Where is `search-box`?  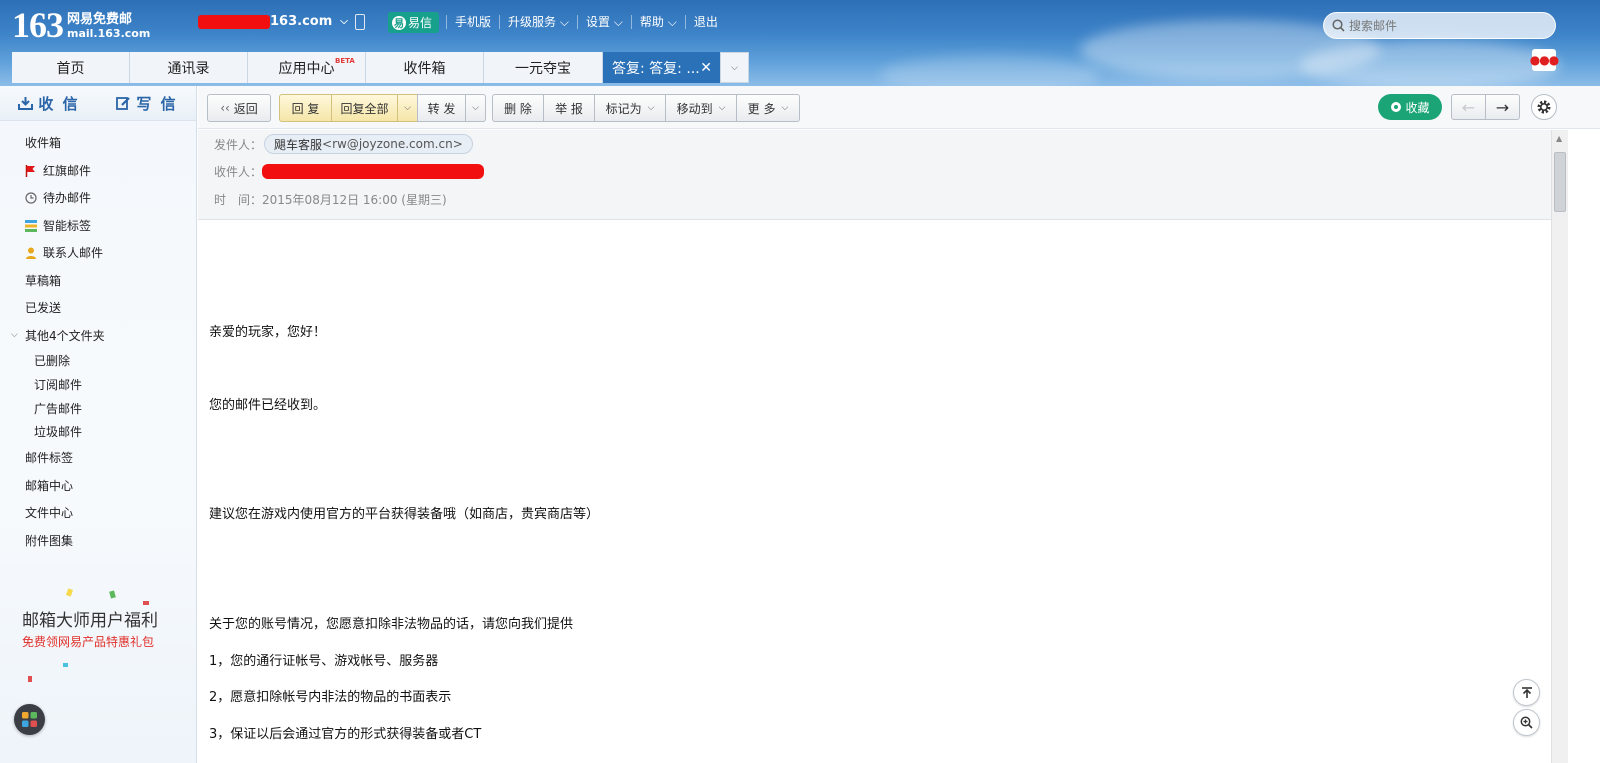 search-box is located at coordinates (1439, 25).